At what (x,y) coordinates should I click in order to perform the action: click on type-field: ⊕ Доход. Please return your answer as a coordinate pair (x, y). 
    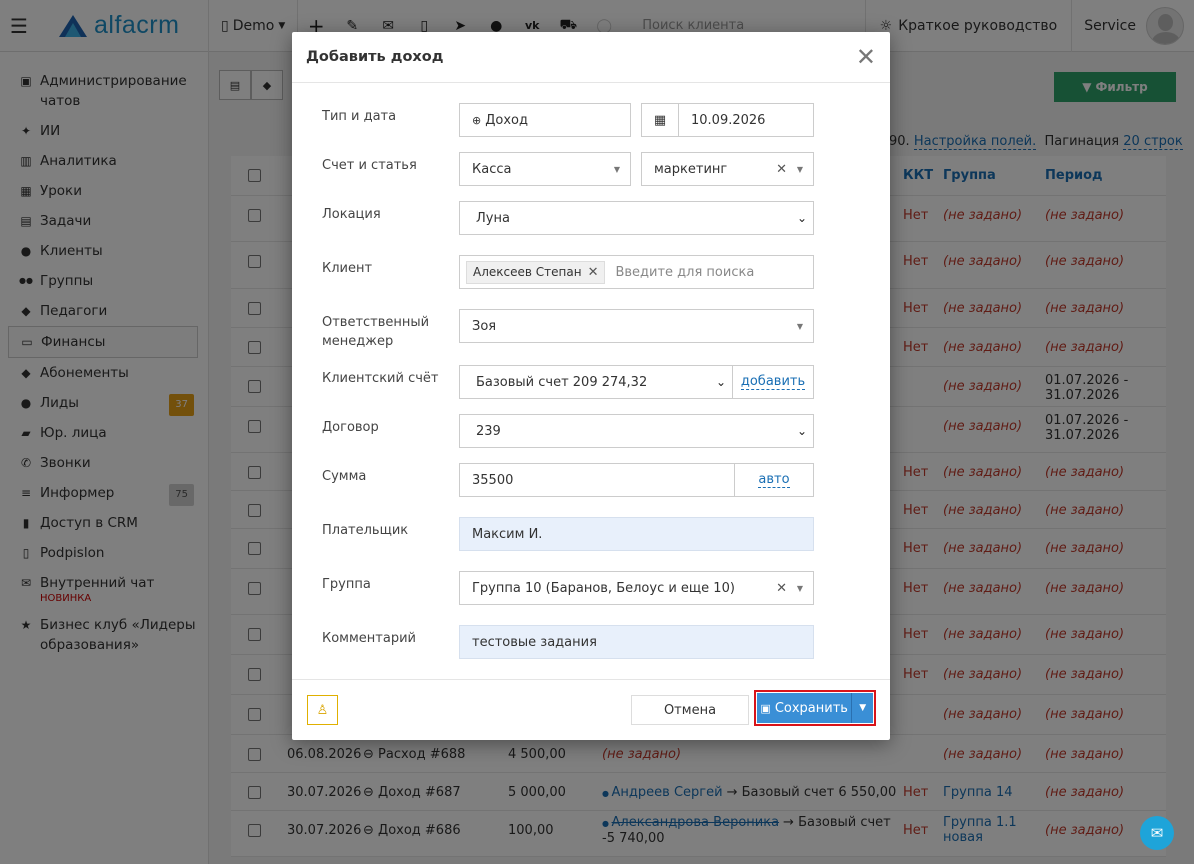
    Looking at the image, I should click on (545, 120).